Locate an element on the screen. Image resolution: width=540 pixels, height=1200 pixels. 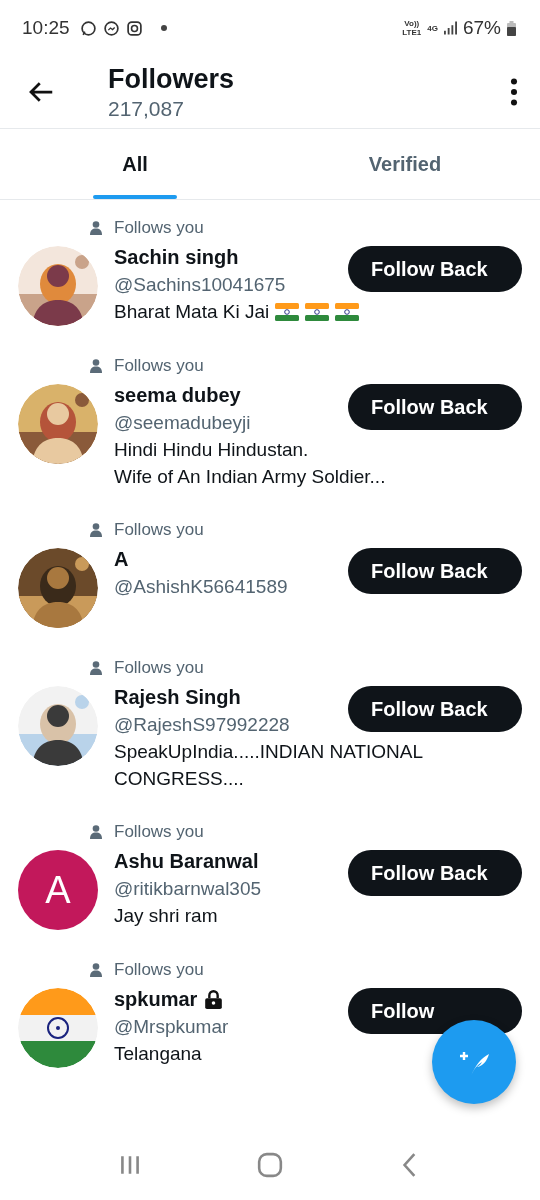
user-name: seema dubey is located at coordinates (177, 395).